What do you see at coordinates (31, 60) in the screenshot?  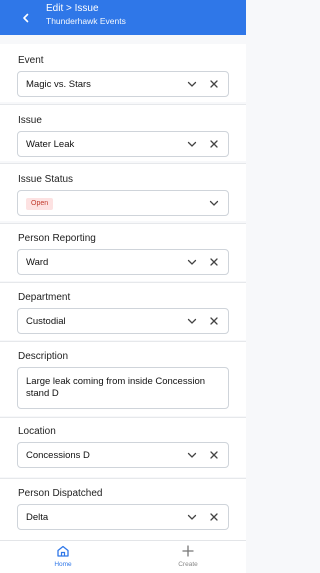 I see `event-label: Event` at bounding box center [31, 60].